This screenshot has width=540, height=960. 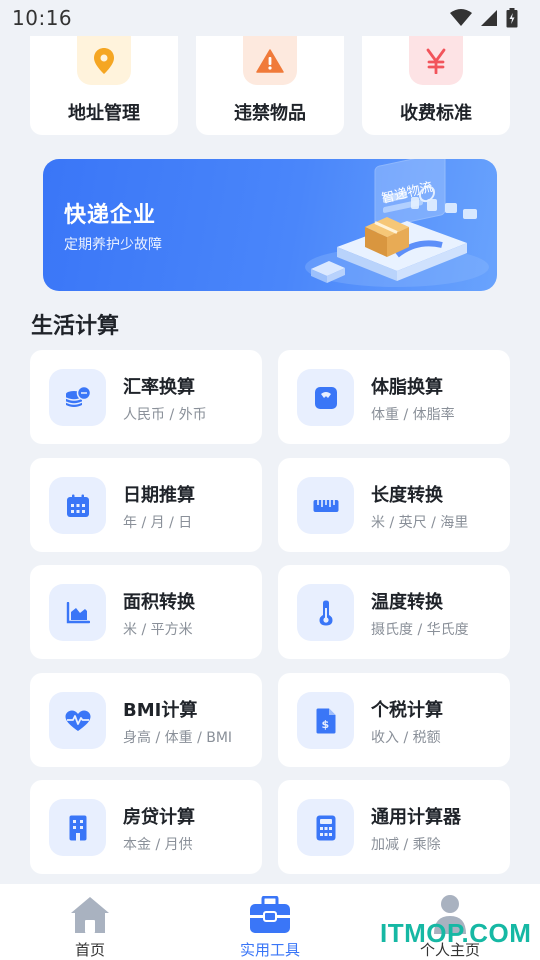 I want to click on nav-label: 实用工具, so click(x=269, y=950).